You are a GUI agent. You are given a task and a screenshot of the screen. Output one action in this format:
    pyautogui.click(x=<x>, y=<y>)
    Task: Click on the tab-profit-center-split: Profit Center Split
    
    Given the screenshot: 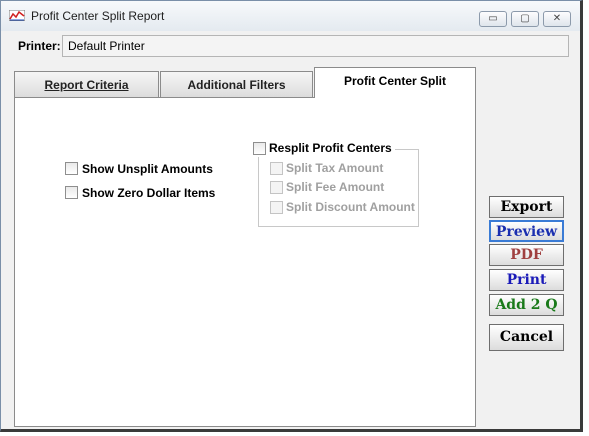 What is the action you would take?
    pyautogui.click(x=395, y=82)
    